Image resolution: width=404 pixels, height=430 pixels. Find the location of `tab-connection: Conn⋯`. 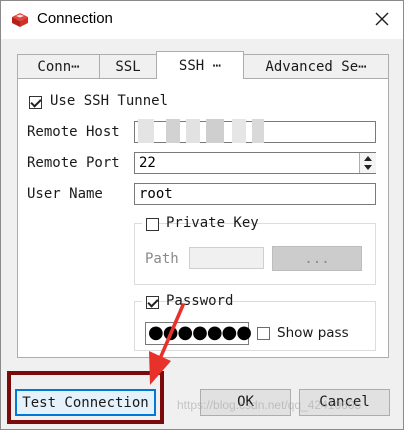

tab-connection: Conn⋯ is located at coordinates (58, 66).